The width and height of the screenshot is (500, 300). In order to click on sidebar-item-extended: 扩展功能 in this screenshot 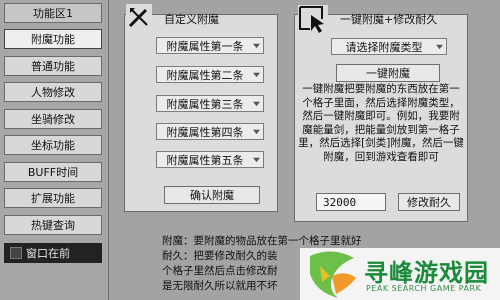, I will do `click(53, 198)`.